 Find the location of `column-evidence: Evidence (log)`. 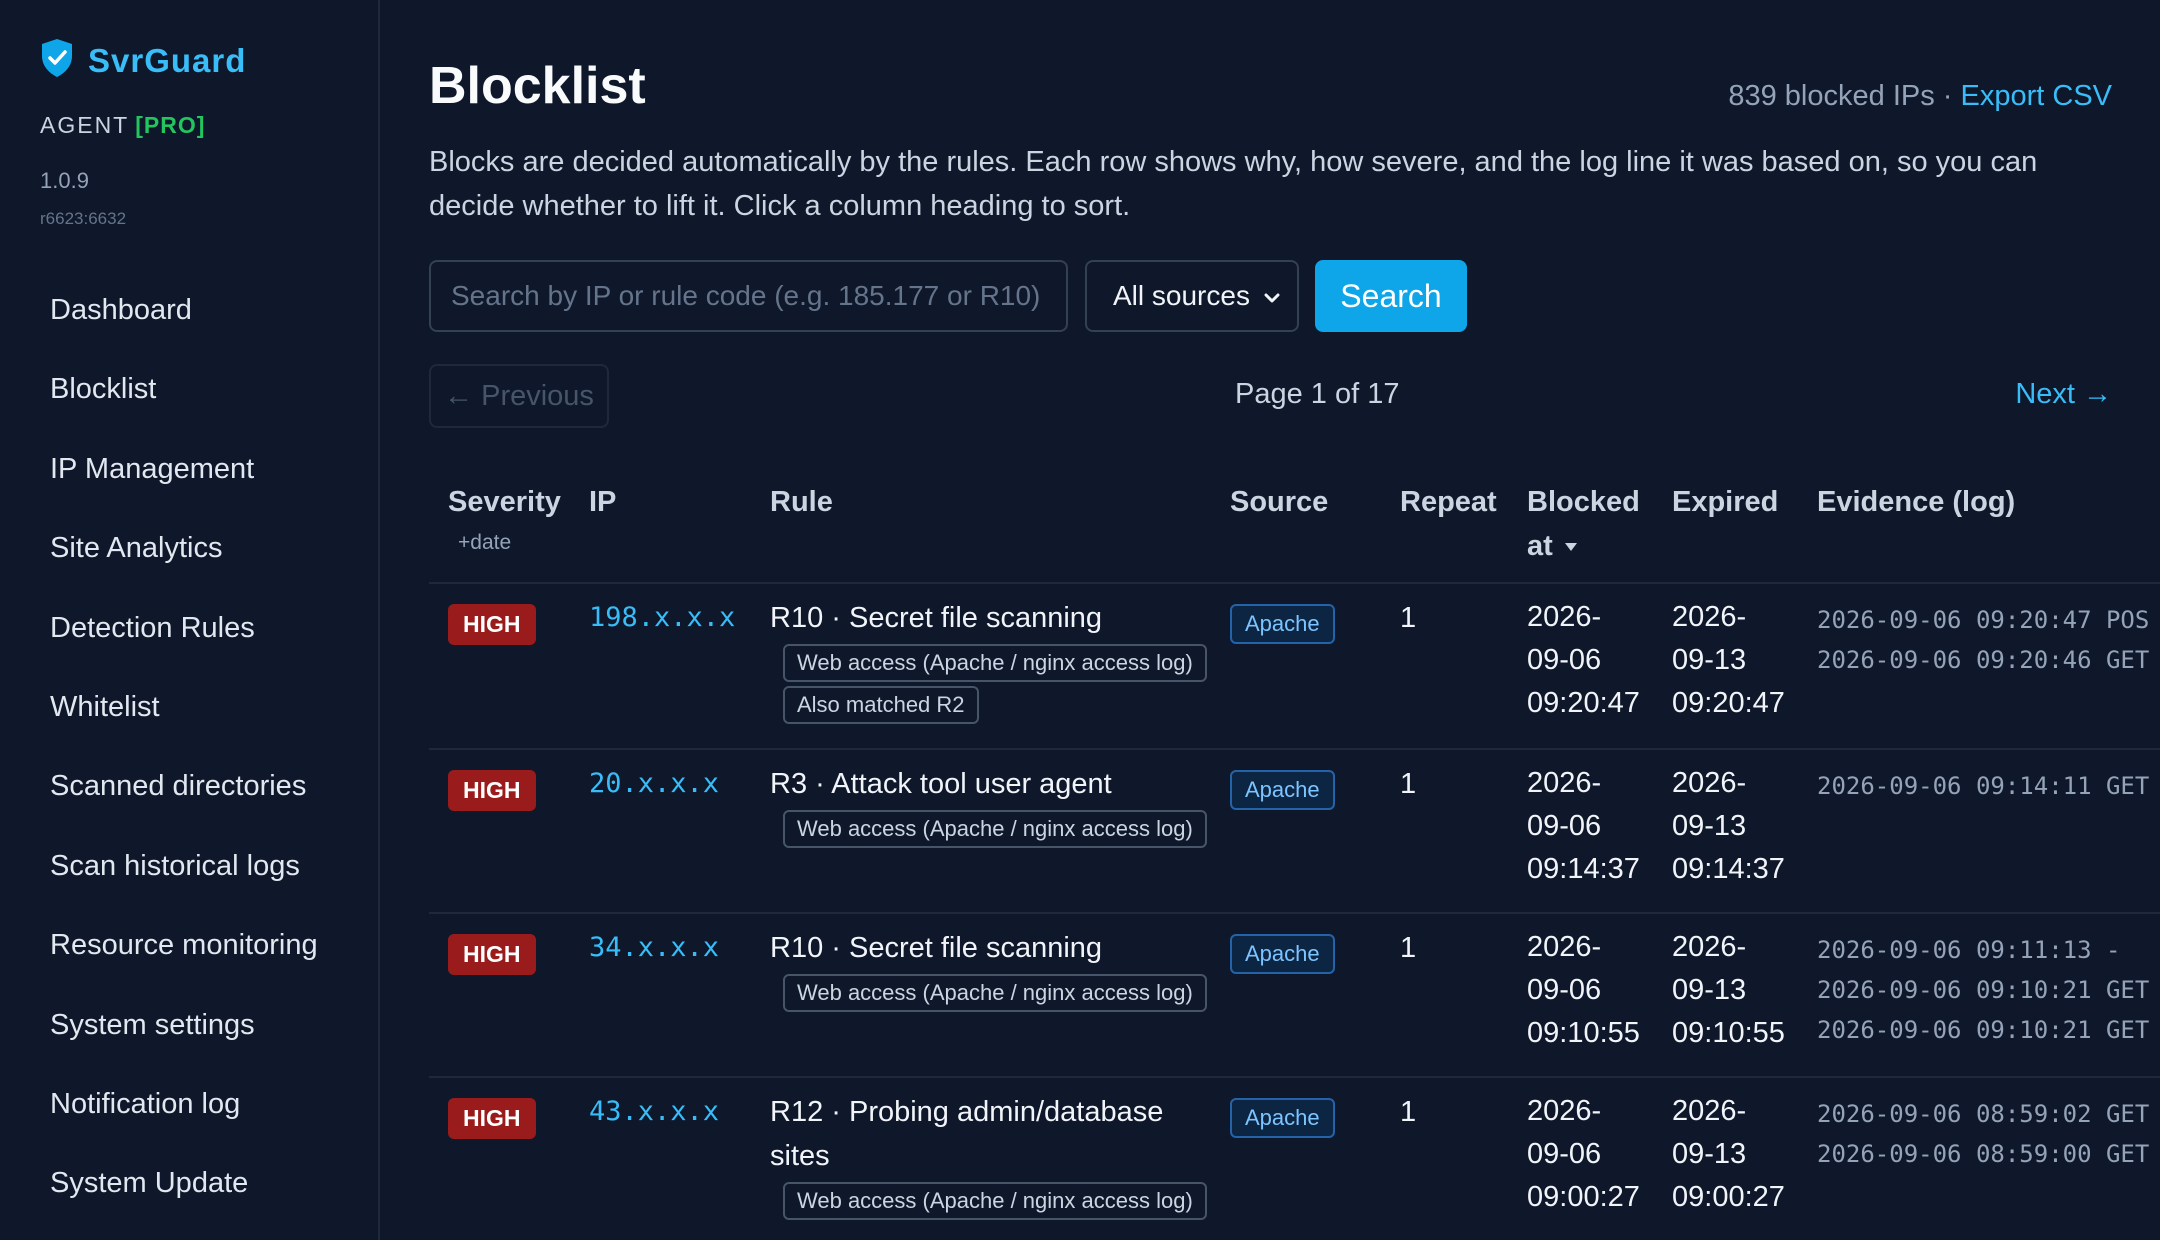

column-evidence: Evidence (log) is located at coordinates (1916, 502).